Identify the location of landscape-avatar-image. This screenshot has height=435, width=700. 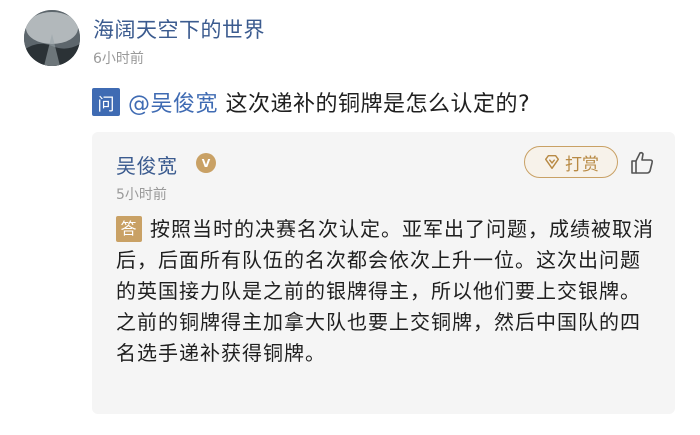
(52, 38).